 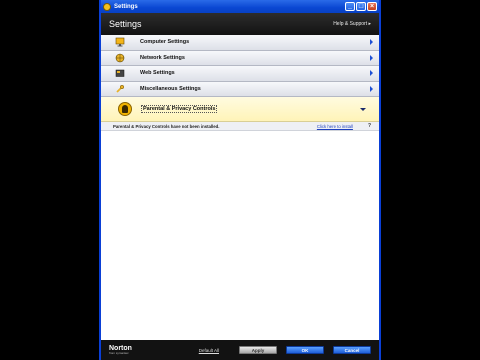 What do you see at coordinates (240, 43) in the screenshot?
I see `computer-settings-row: Computer Settings` at bounding box center [240, 43].